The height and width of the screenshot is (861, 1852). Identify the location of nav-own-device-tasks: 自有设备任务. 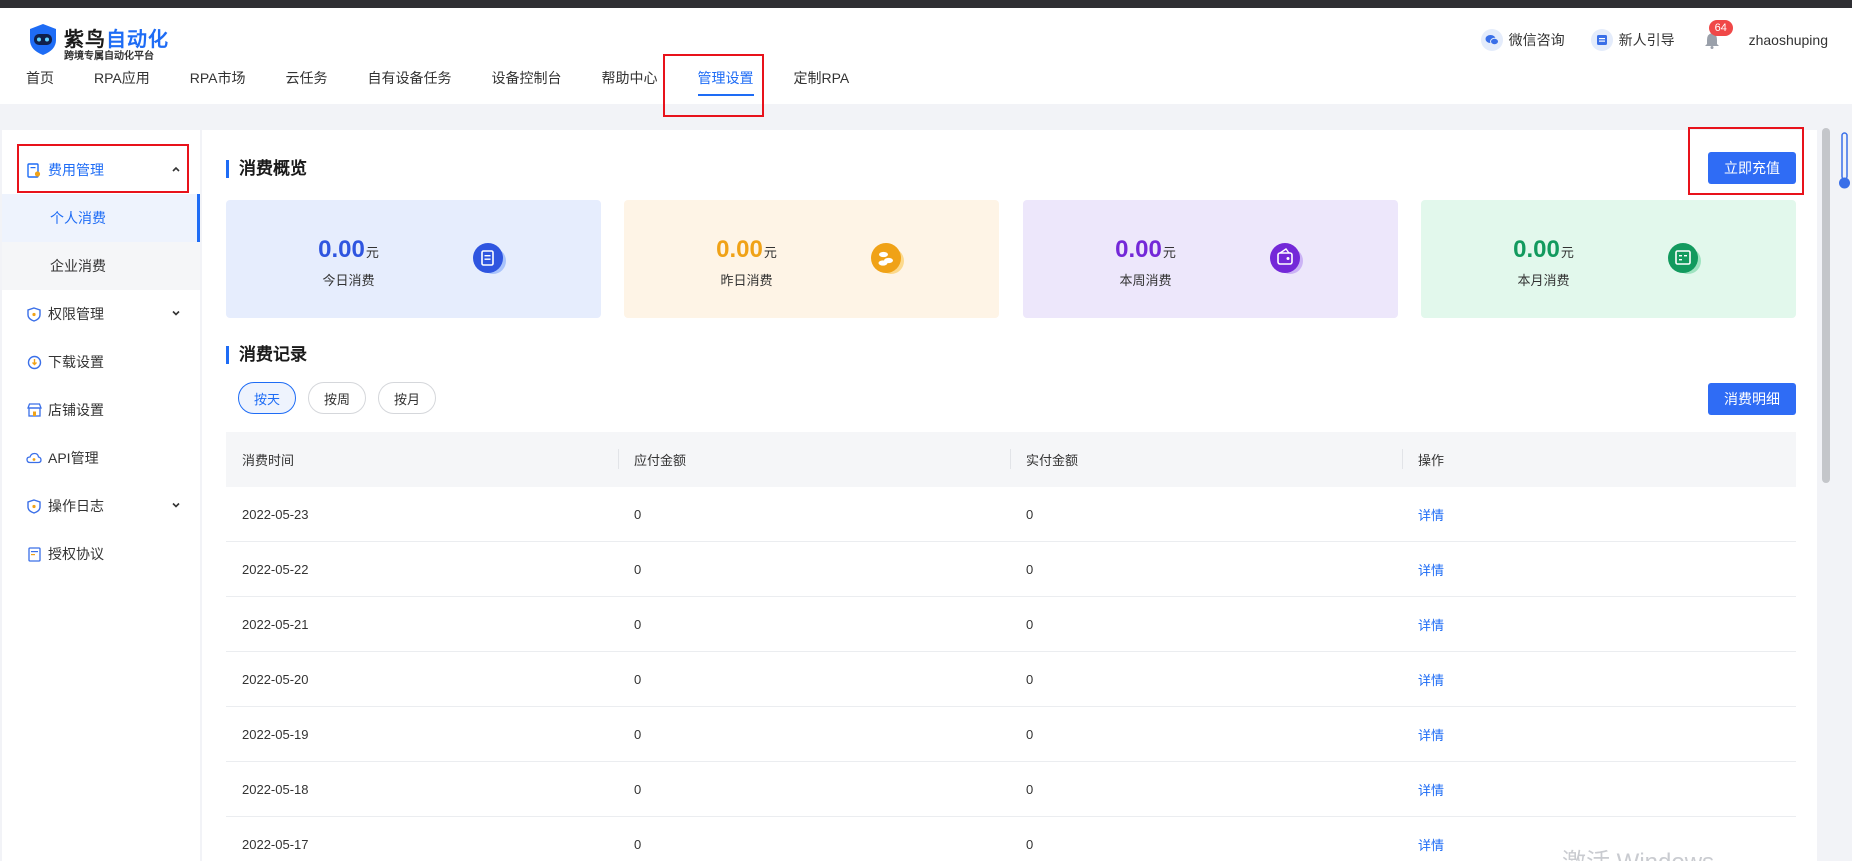
(410, 85).